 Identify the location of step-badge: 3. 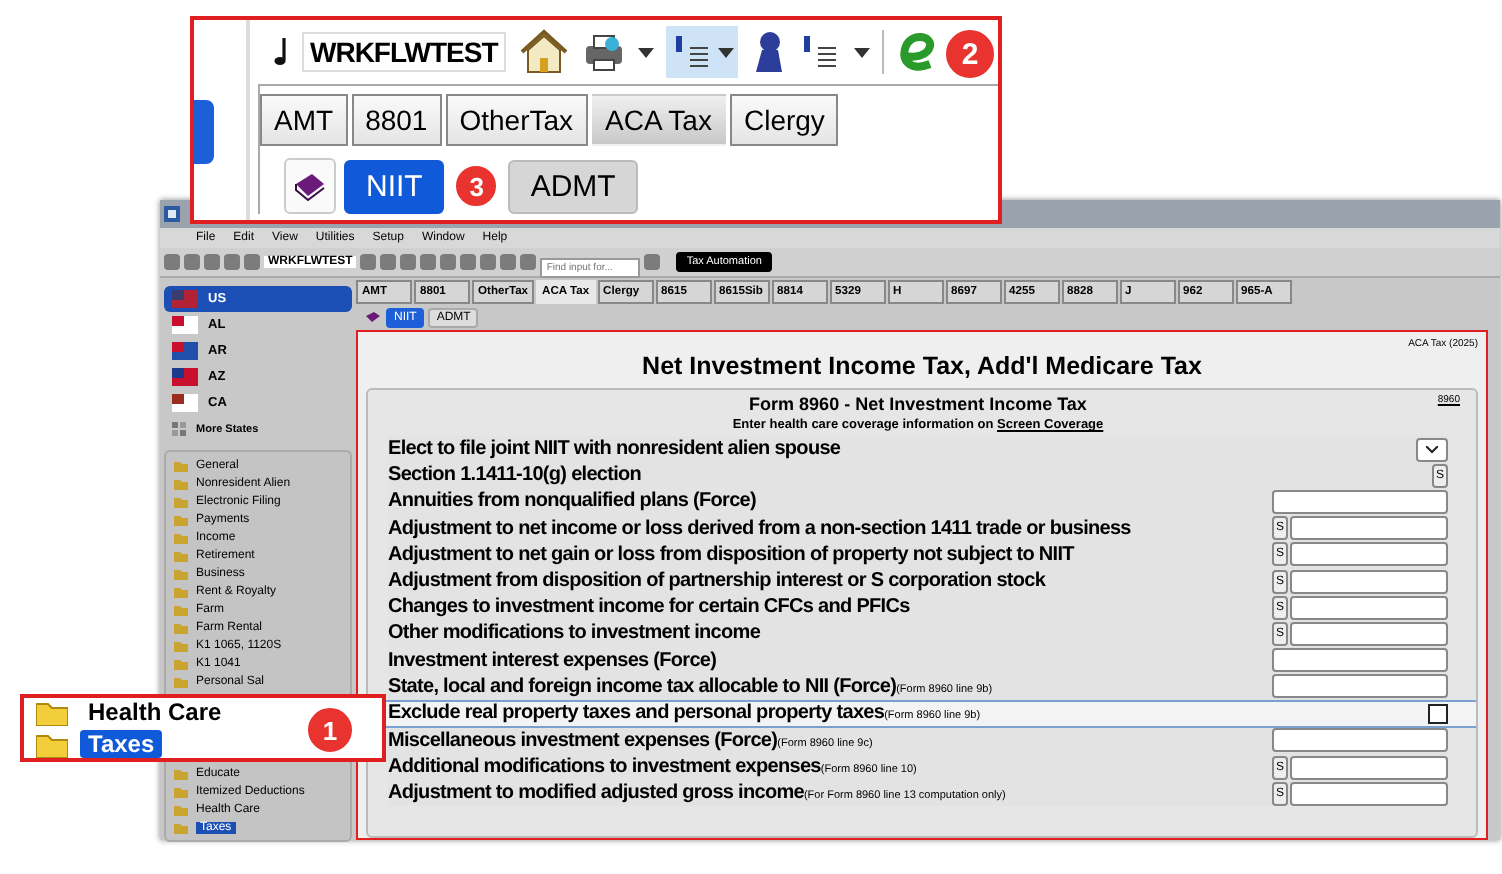
(476, 186).